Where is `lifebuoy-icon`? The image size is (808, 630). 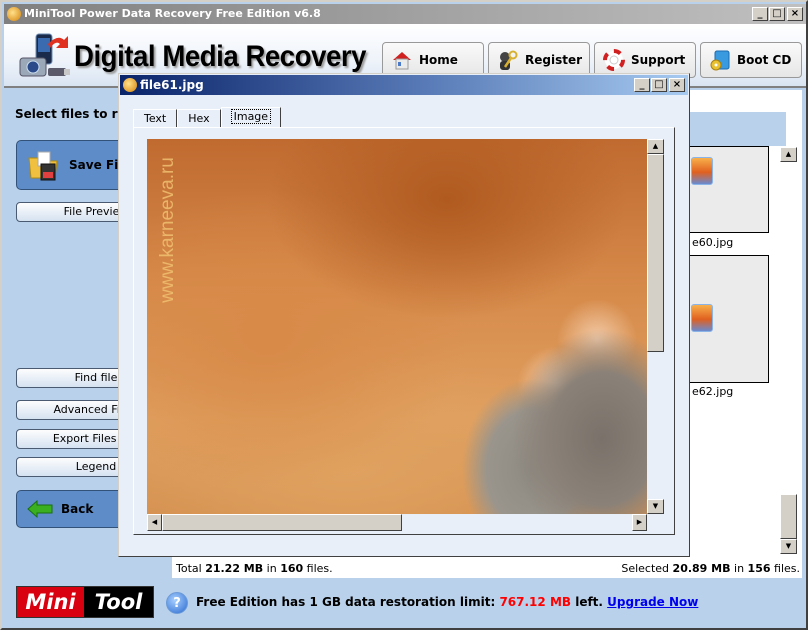
lifebuoy-icon is located at coordinates (614, 60).